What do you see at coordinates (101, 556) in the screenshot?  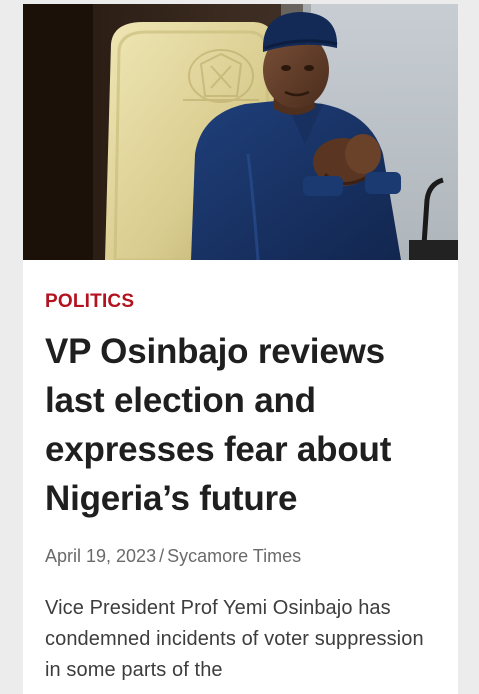 I see `article-date: April 19, 2023` at bounding box center [101, 556].